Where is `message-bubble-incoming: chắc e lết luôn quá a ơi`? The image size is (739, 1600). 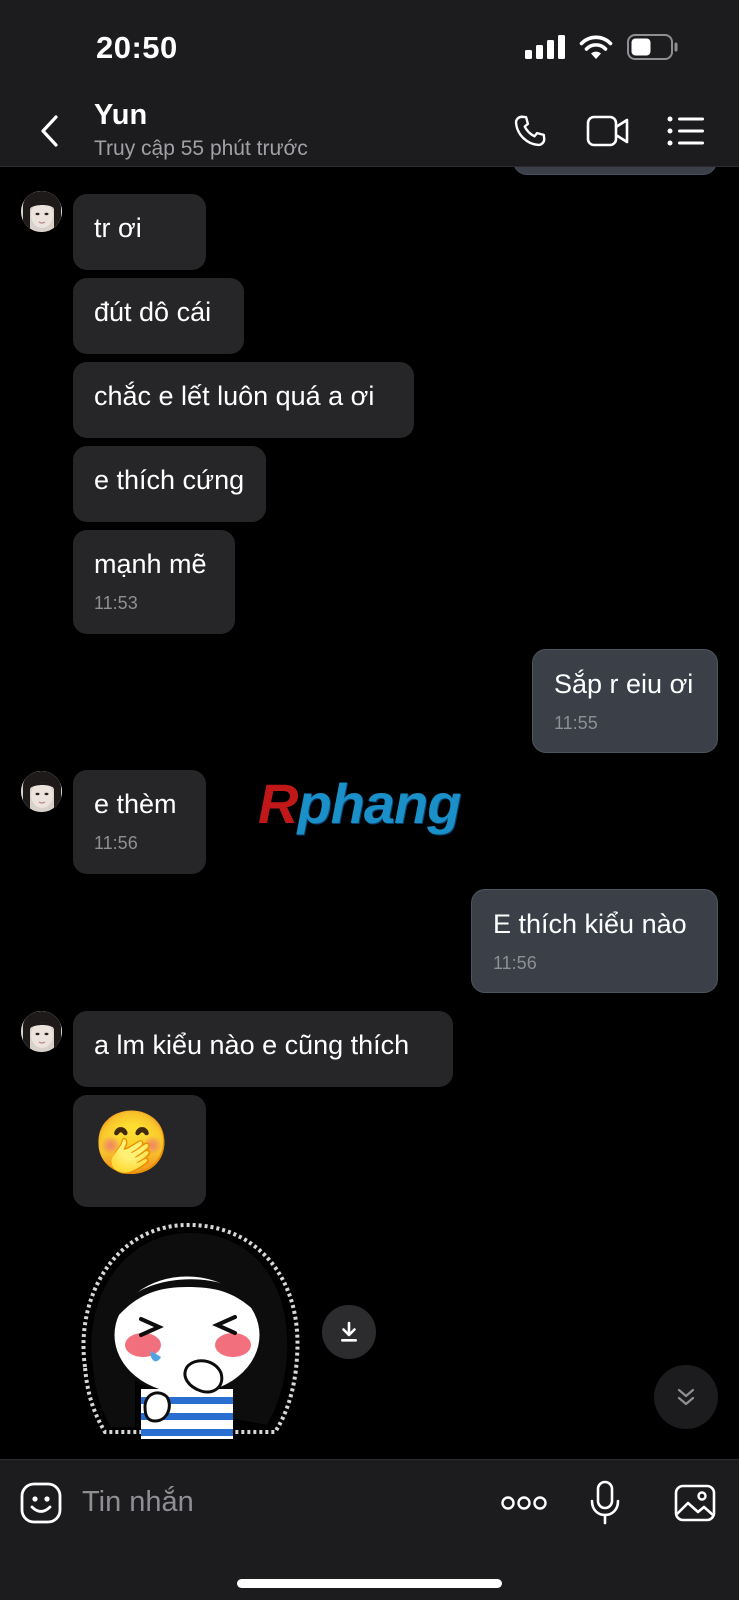 message-bubble-incoming: chắc e lết luôn quá a ơi is located at coordinates (243, 400).